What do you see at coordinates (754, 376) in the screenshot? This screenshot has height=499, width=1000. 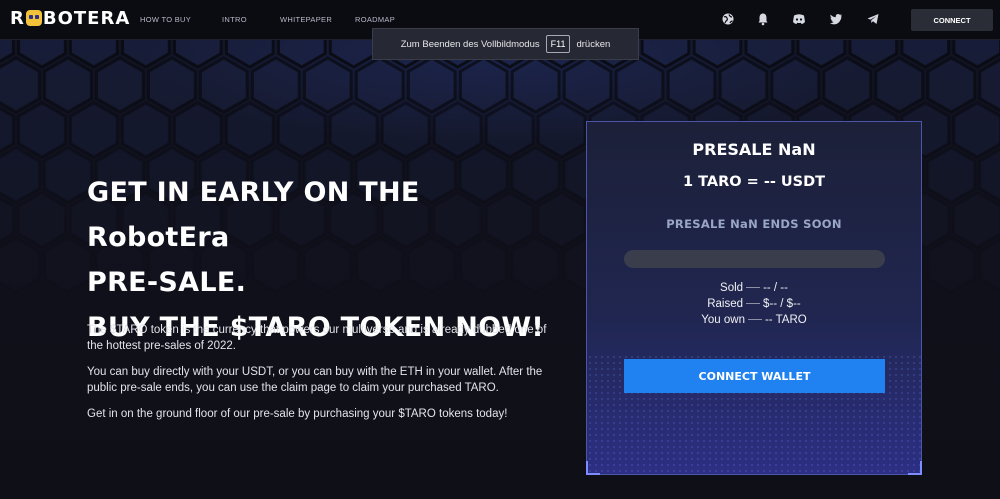 I see `connect-wallet-button: CONNECT WALLET` at bounding box center [754, 376].